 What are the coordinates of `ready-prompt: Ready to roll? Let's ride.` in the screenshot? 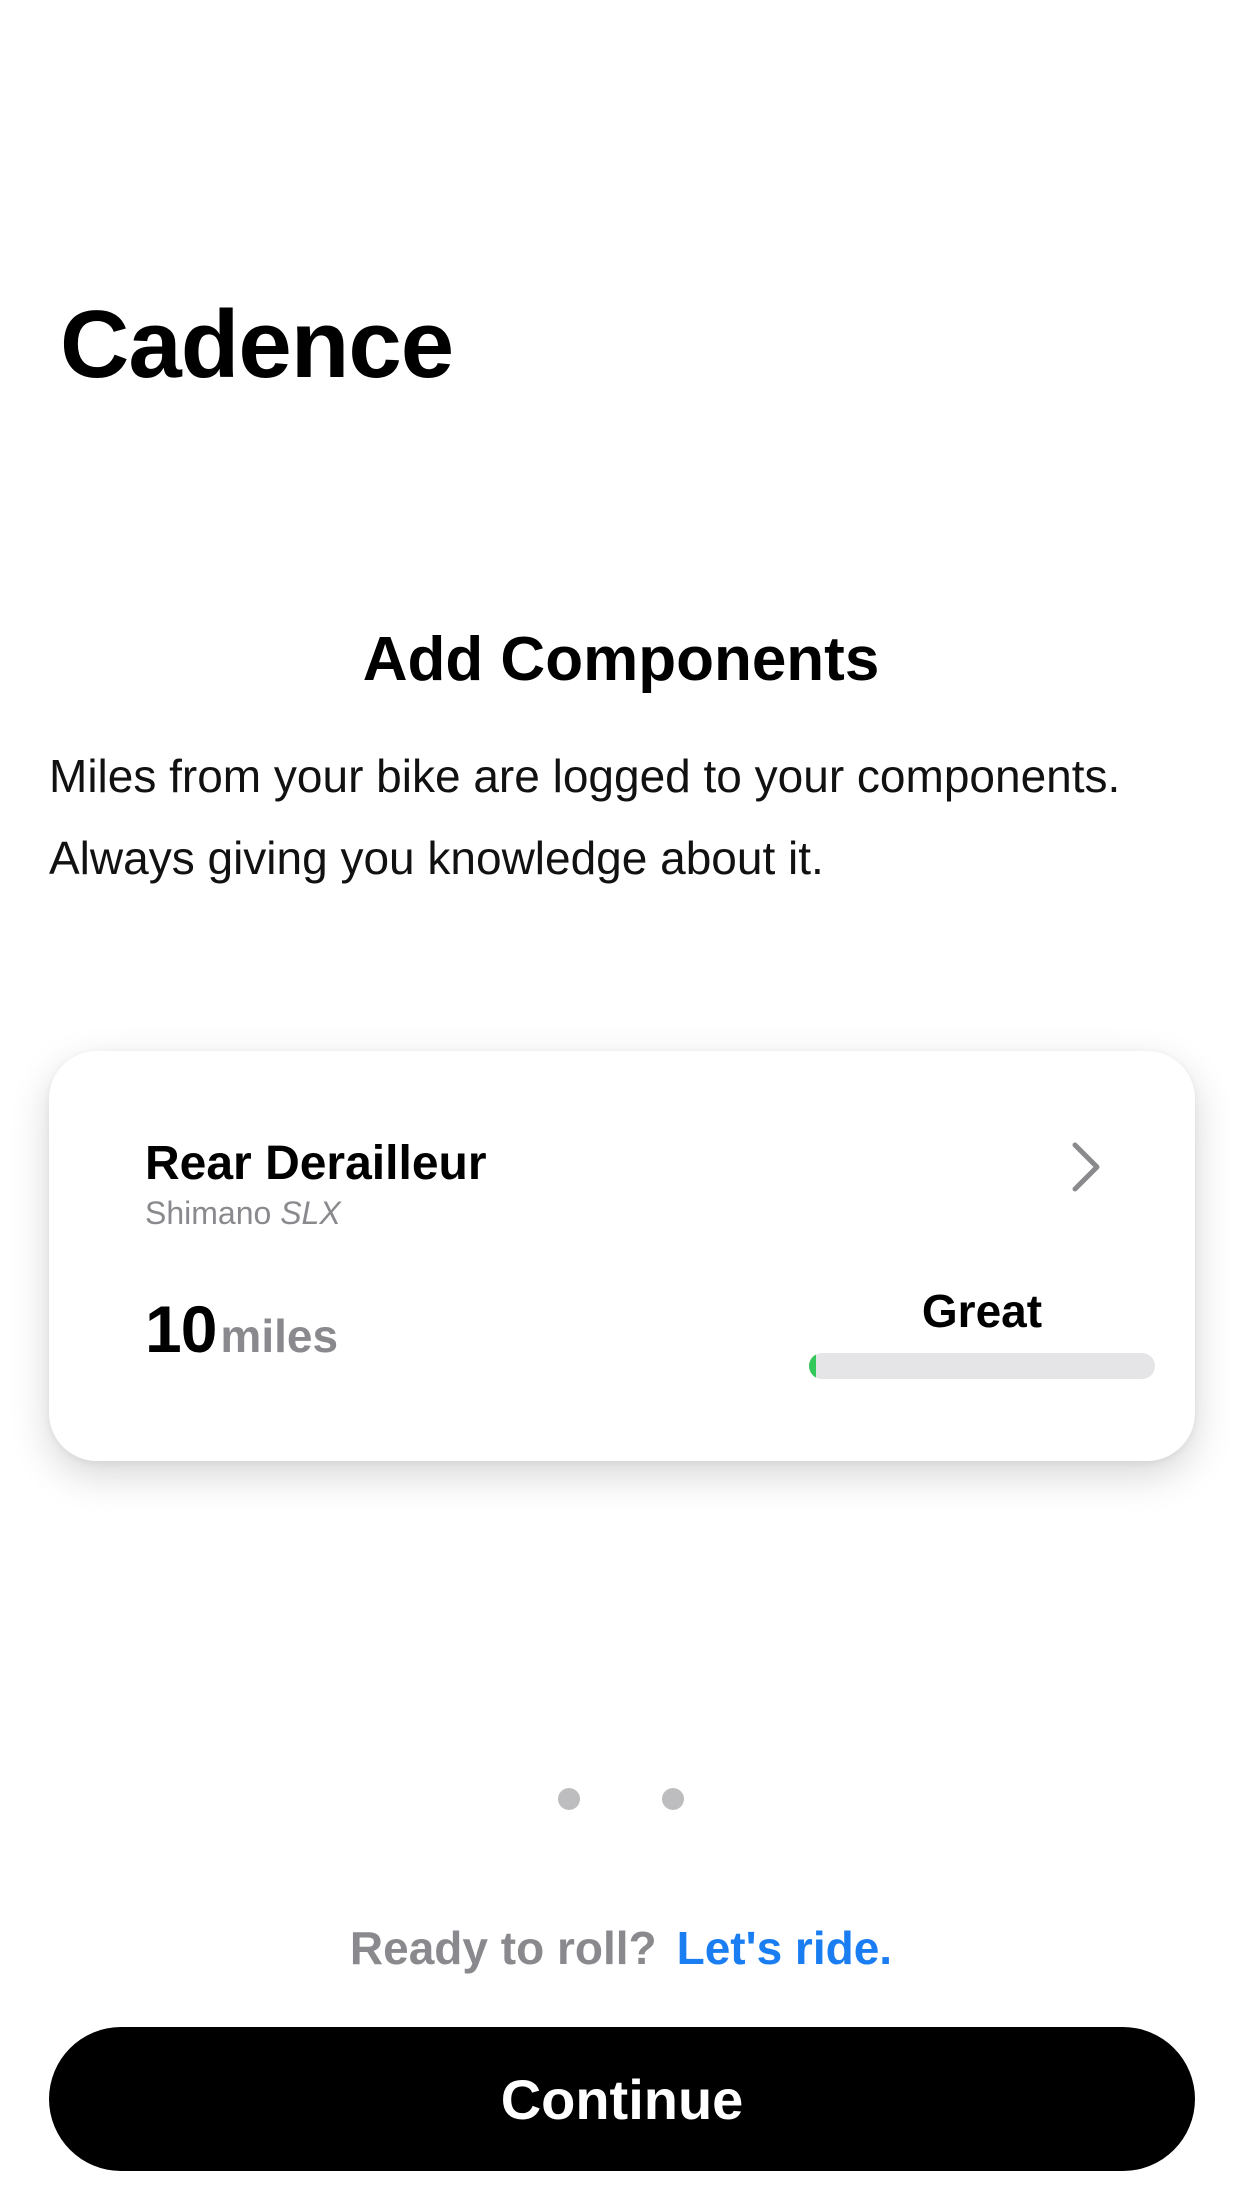 It's located at (621, 1948).